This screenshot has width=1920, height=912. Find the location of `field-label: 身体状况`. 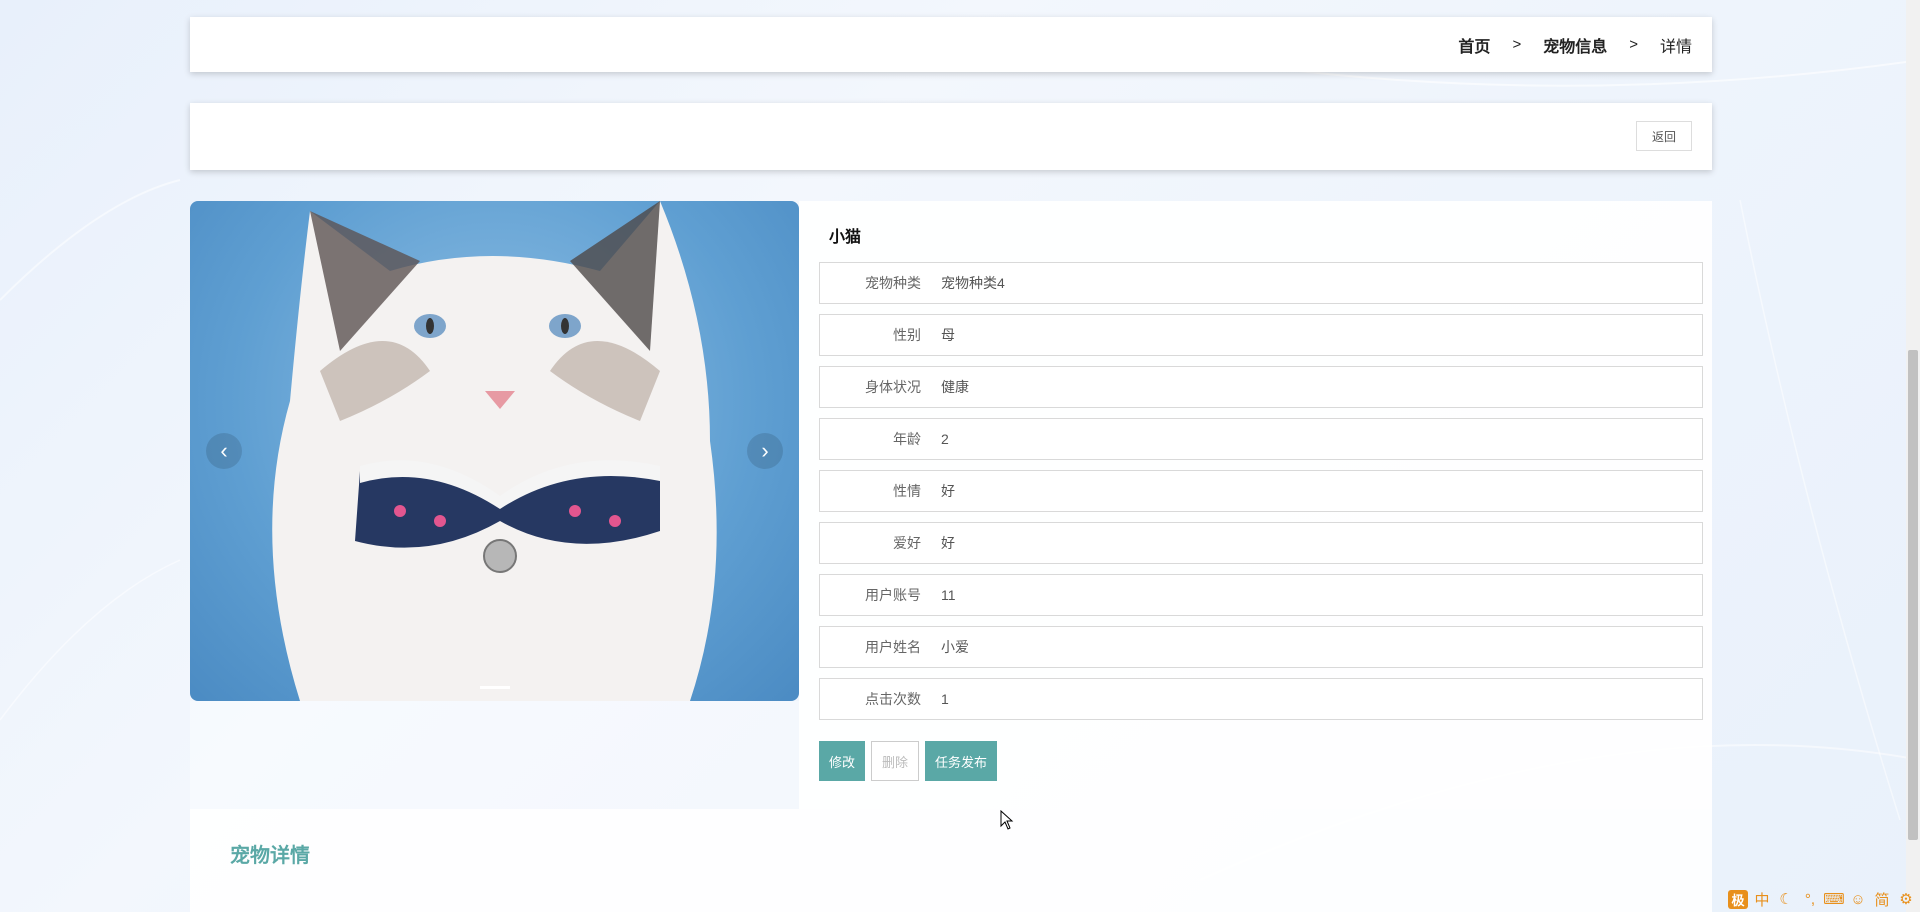

field-label: 身体状况 is located at coordinates (893, 387).